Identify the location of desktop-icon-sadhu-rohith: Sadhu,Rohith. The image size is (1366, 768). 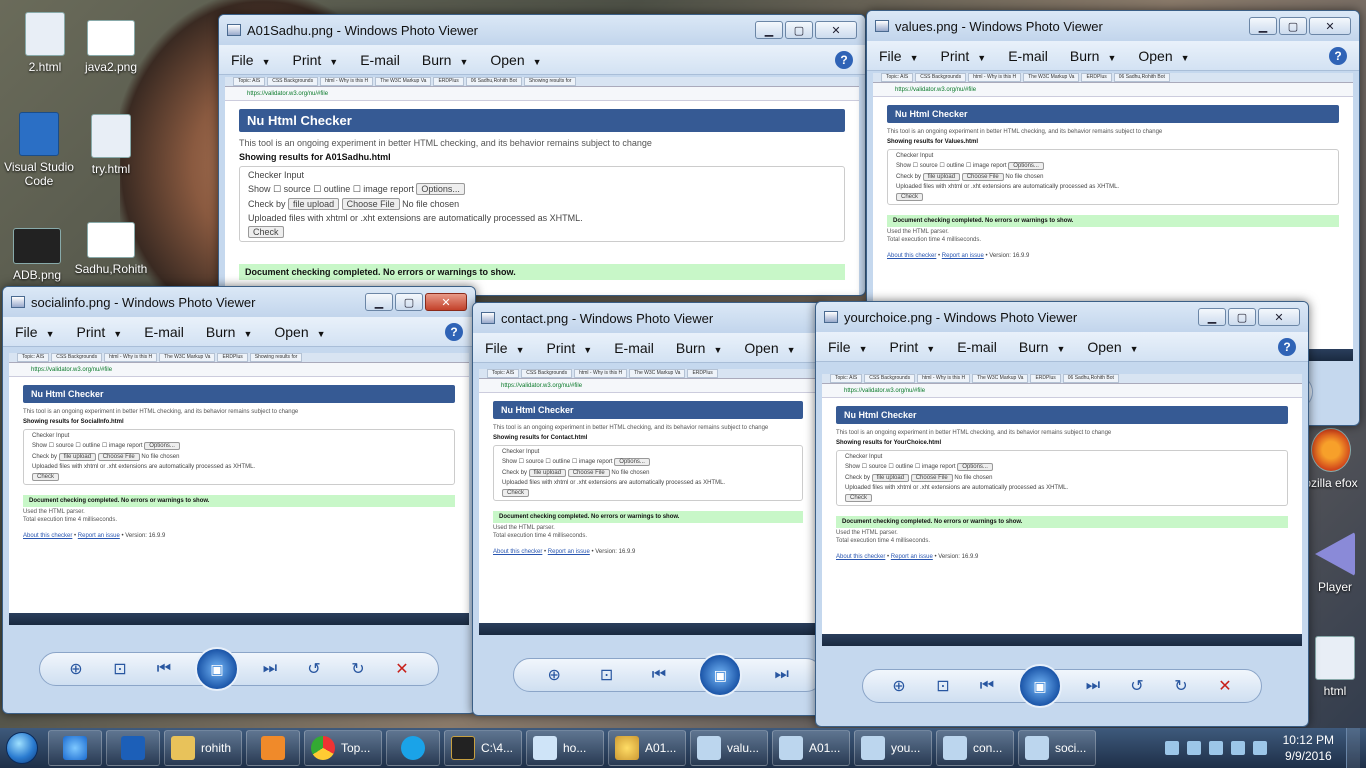
(111, 249).